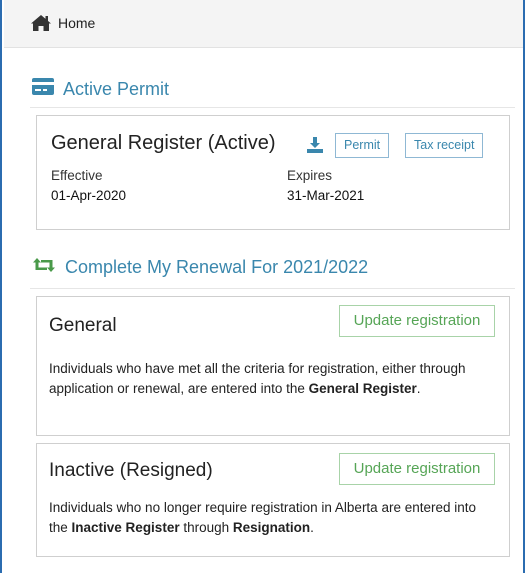 The width and height of the screenshot is (525, 573). What do you see at coordinates (326, 195) in the screenshot?
I see `expires-date: 31-Mar-2021` at bounding box center [326, 195].